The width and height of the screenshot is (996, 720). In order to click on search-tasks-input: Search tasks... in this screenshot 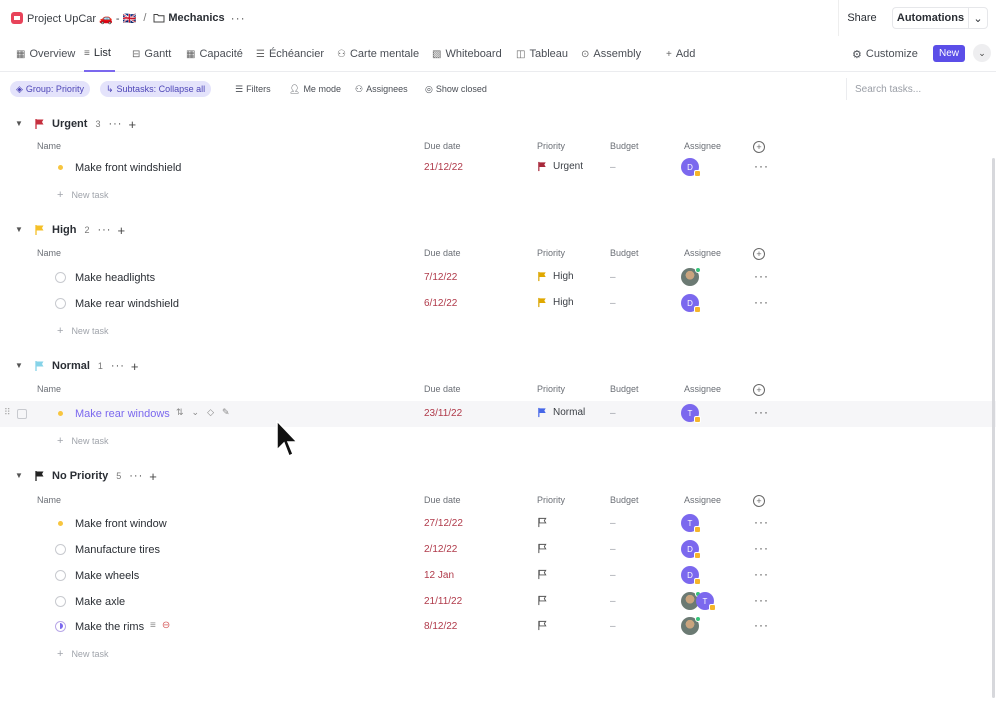, I will do `click(919, 89)`.